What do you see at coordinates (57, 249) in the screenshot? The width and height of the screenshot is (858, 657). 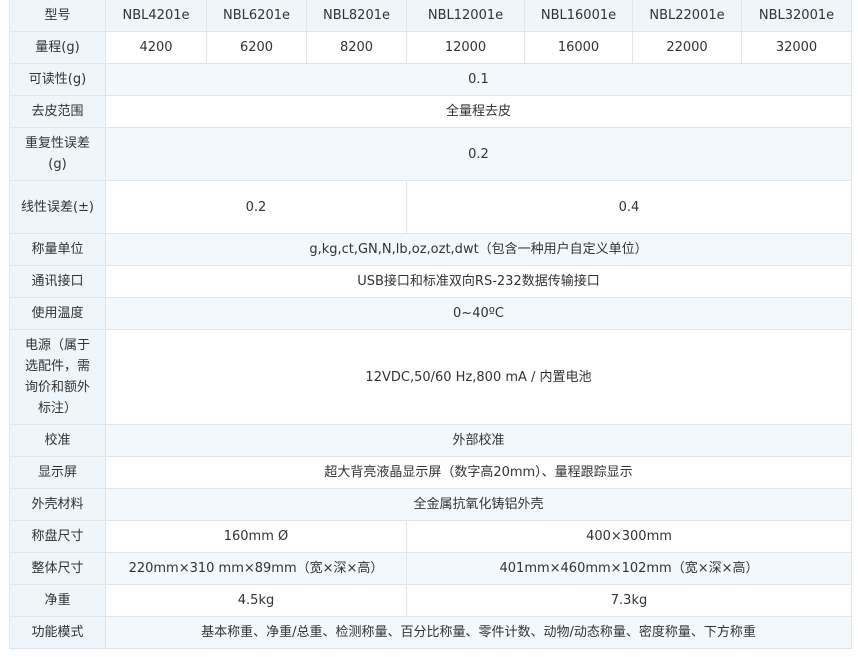 I see `units-label: 称量单位` at bounding box center [57, 249].